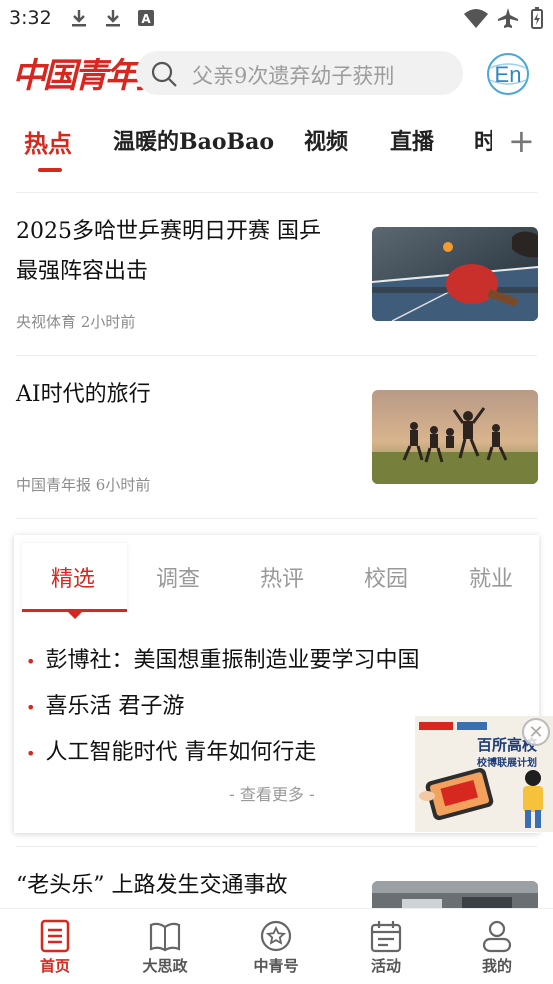 The width and height of the screenshot is (553, 984). What do you see at coordinates (55, 936) in the screenshot?
I see `news-list-icon` at bounding box center [55, 936].